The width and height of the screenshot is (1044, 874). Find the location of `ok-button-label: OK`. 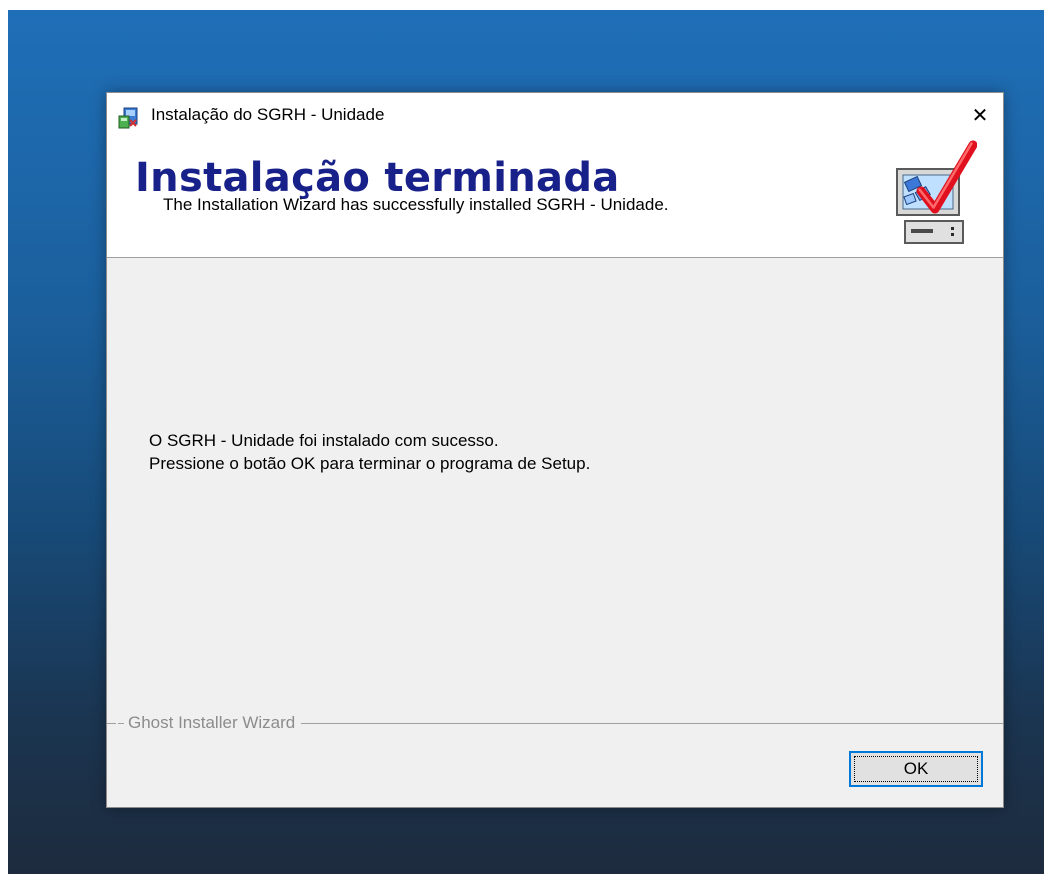

ok-button-label: OK is located at coordinates (916, 768).